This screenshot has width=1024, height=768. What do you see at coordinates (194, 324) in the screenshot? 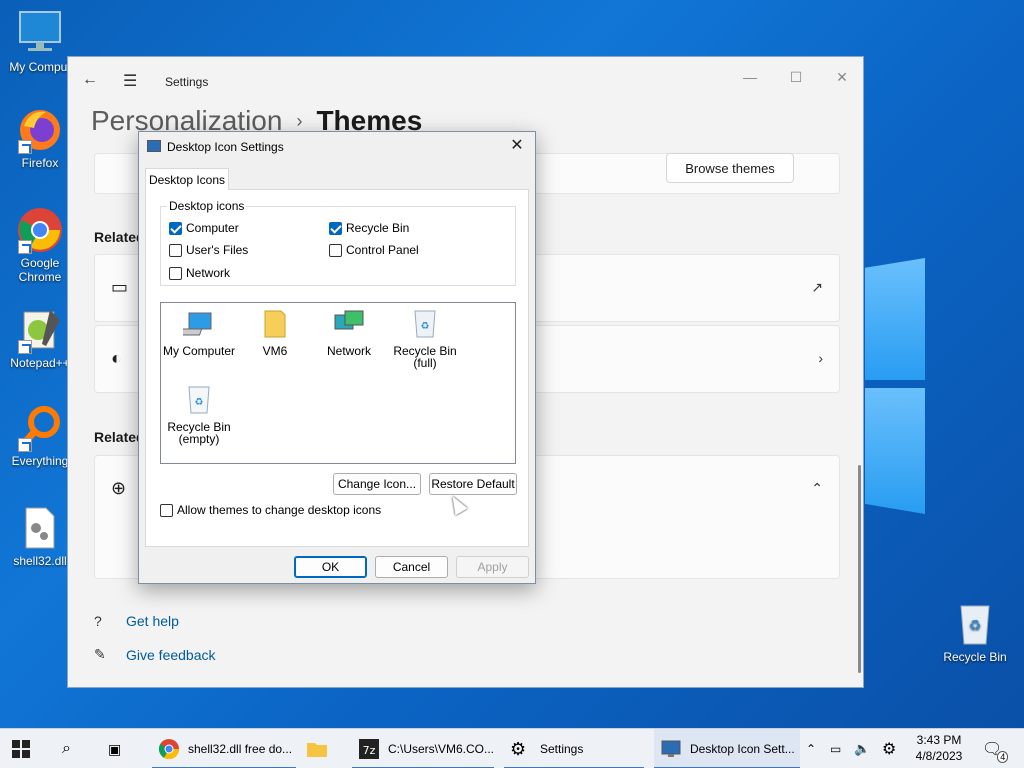
I see `my-computer-icon` at bounding box center [194, 324].